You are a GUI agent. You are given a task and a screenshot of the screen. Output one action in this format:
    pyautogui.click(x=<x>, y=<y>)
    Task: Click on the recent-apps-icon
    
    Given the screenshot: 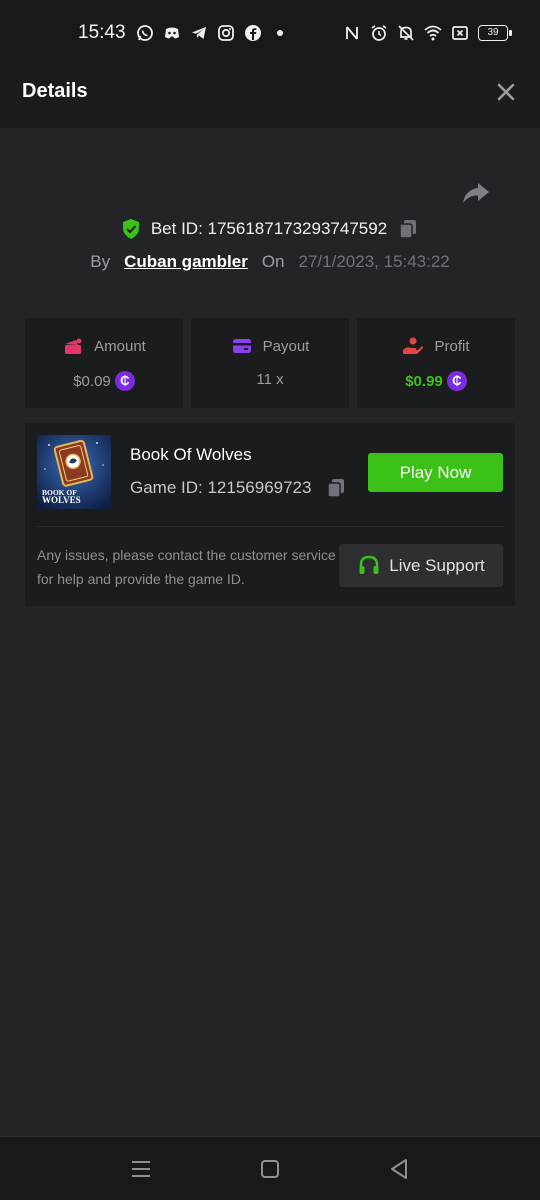 What is the action you would take?
    pyautogui.click(x=141, y=1169)
    